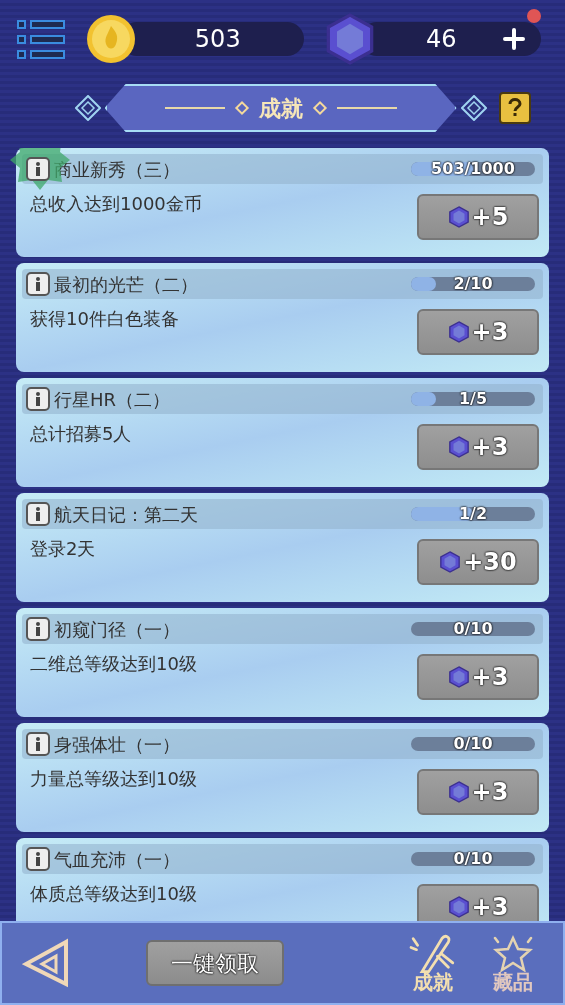  Describe the element at coordinates (113, 779) in the screenshot. I see `achievement-description: 力量总等级达到10级` at that location.